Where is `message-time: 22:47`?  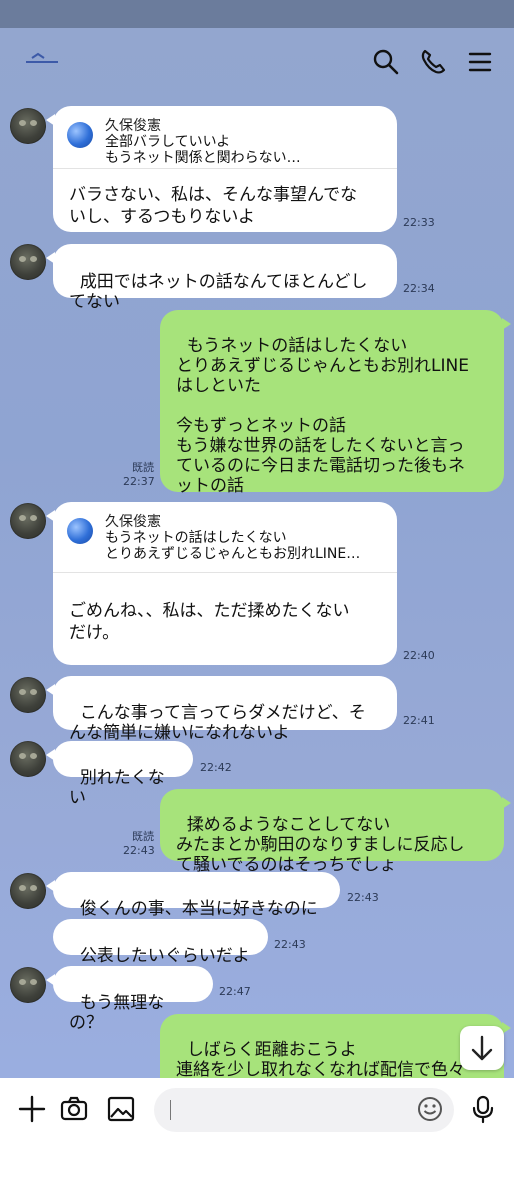 message-time: 22:47 is located at coordinates (235, 991).